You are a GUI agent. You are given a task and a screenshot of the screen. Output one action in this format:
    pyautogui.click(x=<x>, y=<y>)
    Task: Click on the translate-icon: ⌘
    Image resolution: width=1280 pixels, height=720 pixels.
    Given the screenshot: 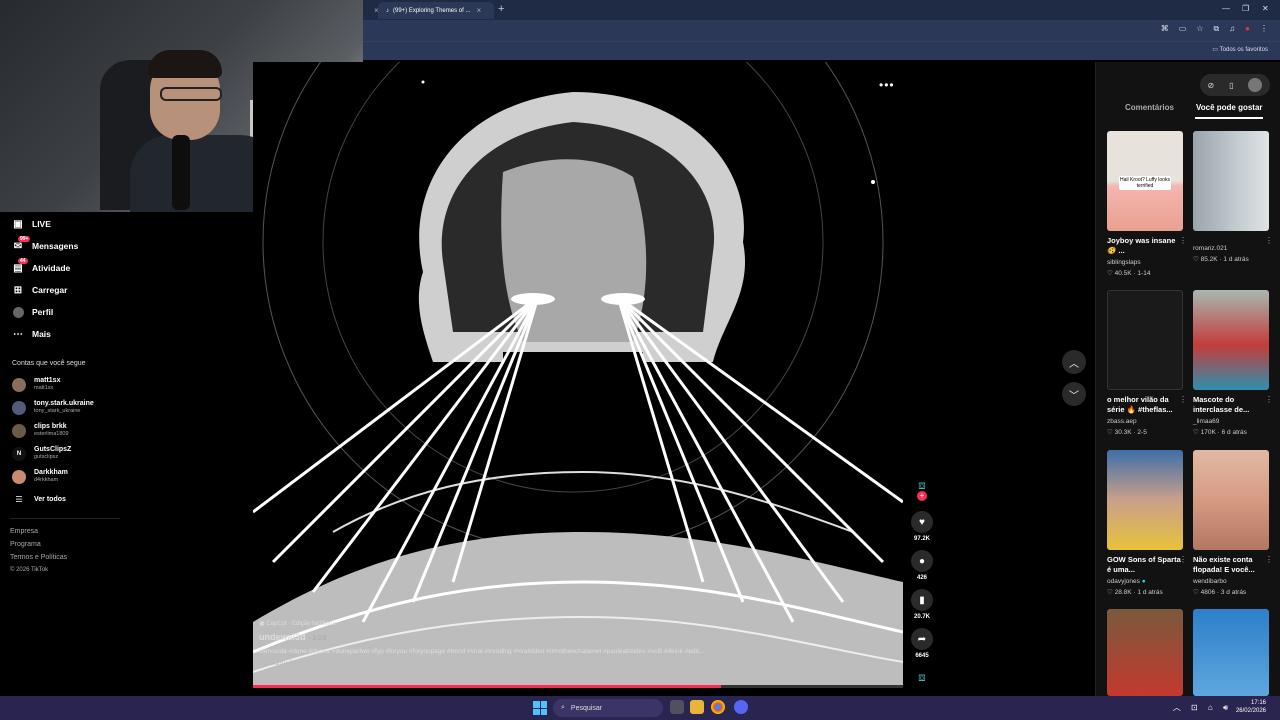 What is the action you would take?
    pyautogui.click(x=1165, y=29)
    